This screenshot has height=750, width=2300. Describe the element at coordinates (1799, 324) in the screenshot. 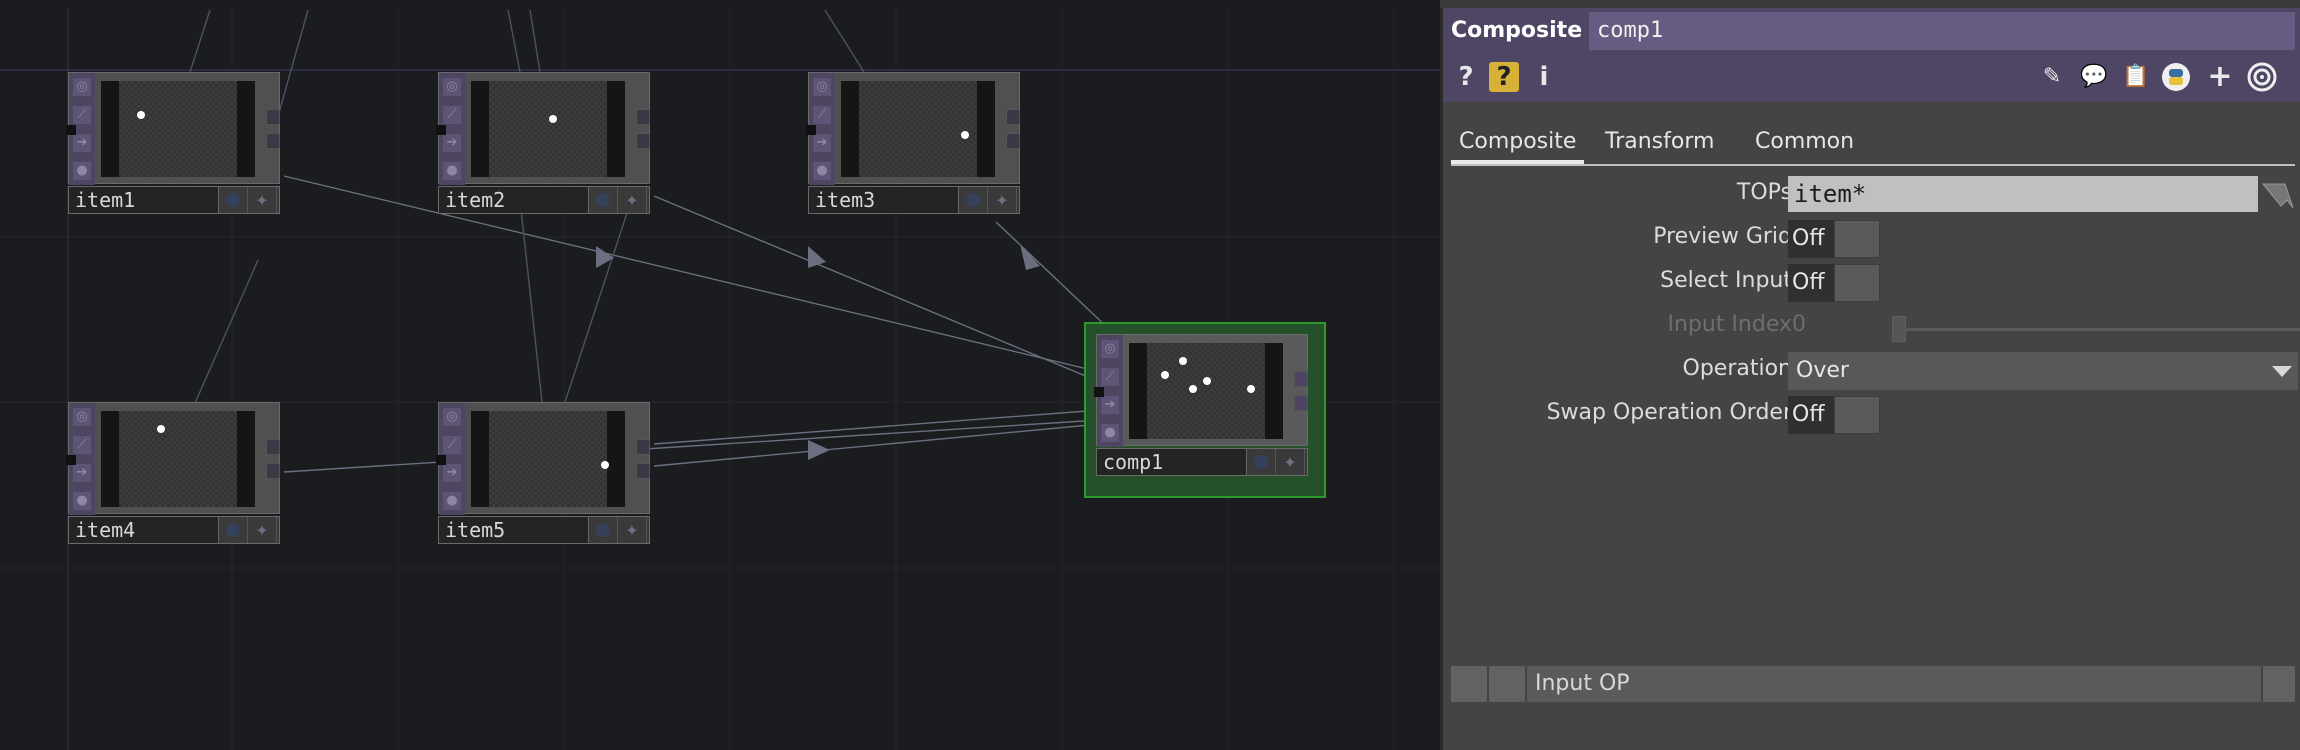

I see `slider-value: 0` at that location.